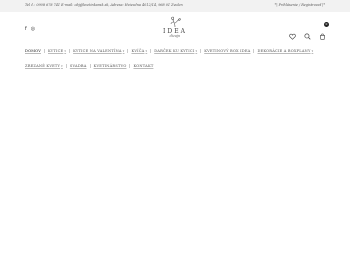 Image resolution: width=350 pixels, height=262 pixels. What do you see at coordinates (142, 66) in the screenshot?
I see `nav-item-kontakt: KONTAKT` at bounding box center [142, 66].